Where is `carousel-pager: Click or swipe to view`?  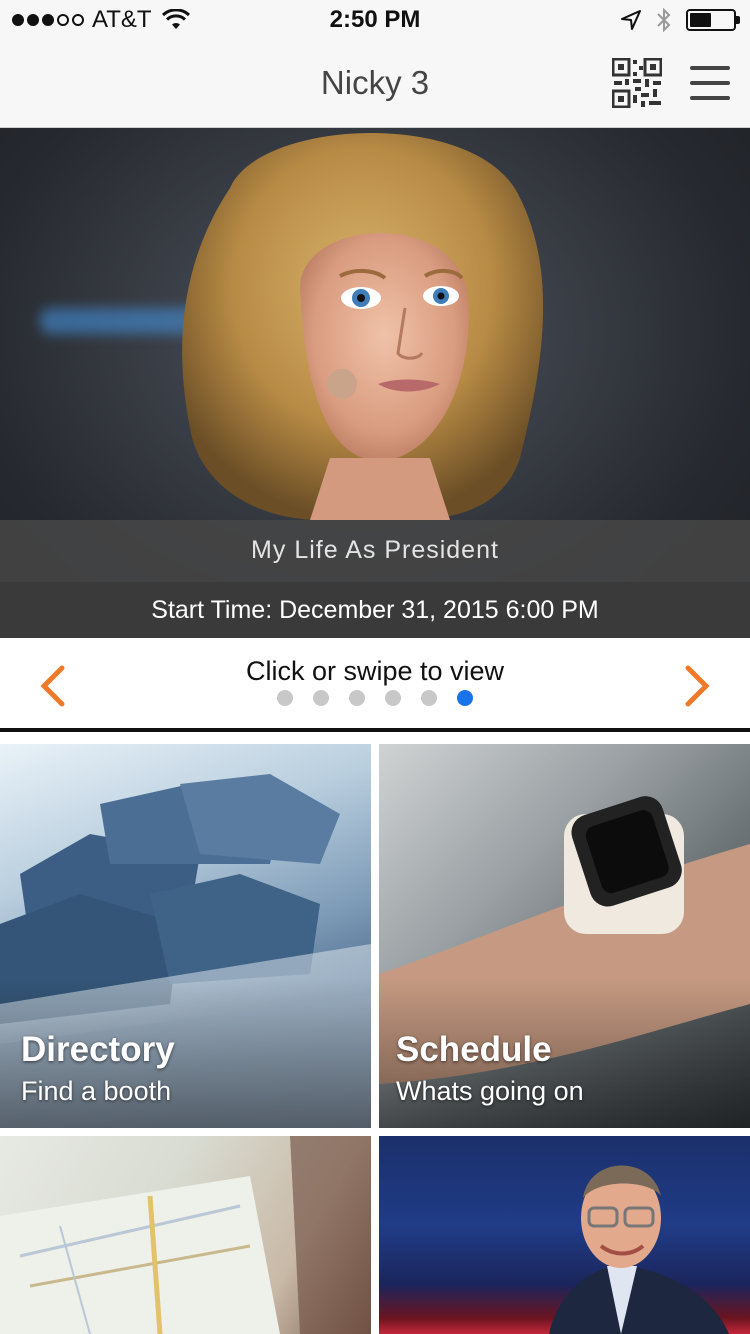 carousel-pager: Click or swipe to view is located at coordinates (375, 685).